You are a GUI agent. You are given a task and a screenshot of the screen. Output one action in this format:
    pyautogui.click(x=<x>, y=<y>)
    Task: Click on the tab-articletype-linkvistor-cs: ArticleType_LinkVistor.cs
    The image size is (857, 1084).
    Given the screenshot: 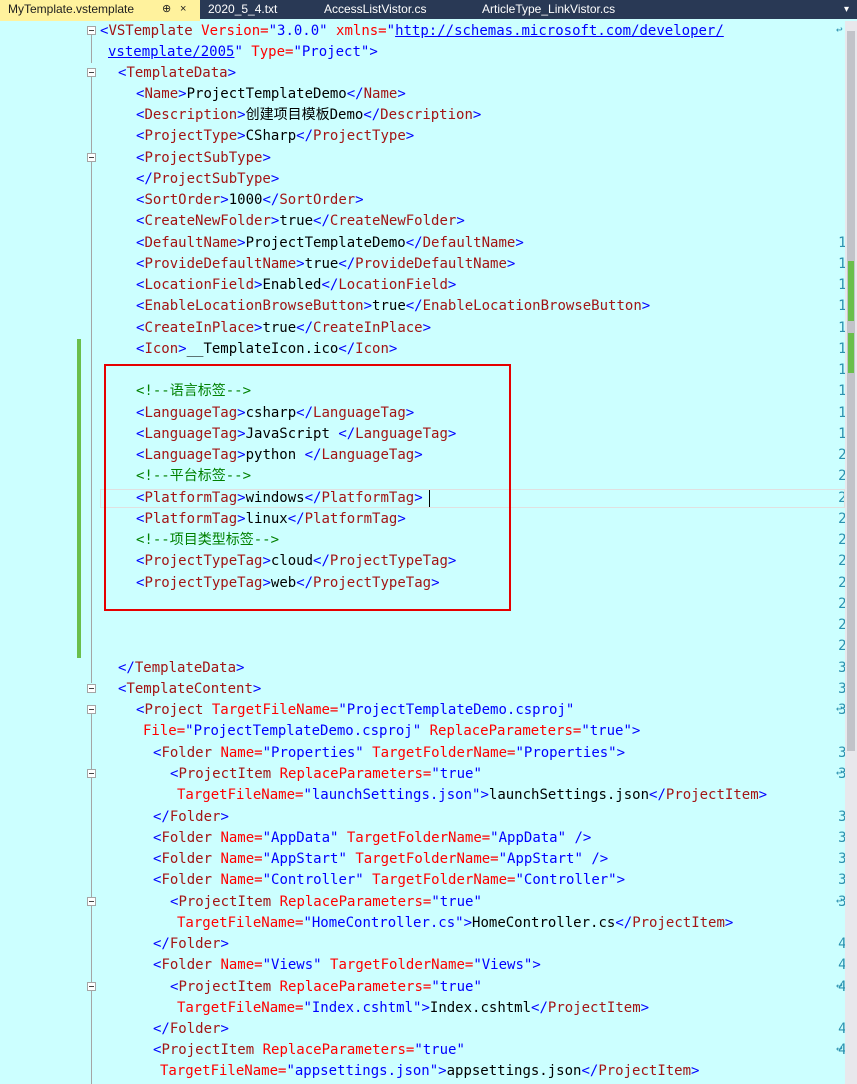 What is the action you would take?
    pyautogui.click(x=574, y=9)
    